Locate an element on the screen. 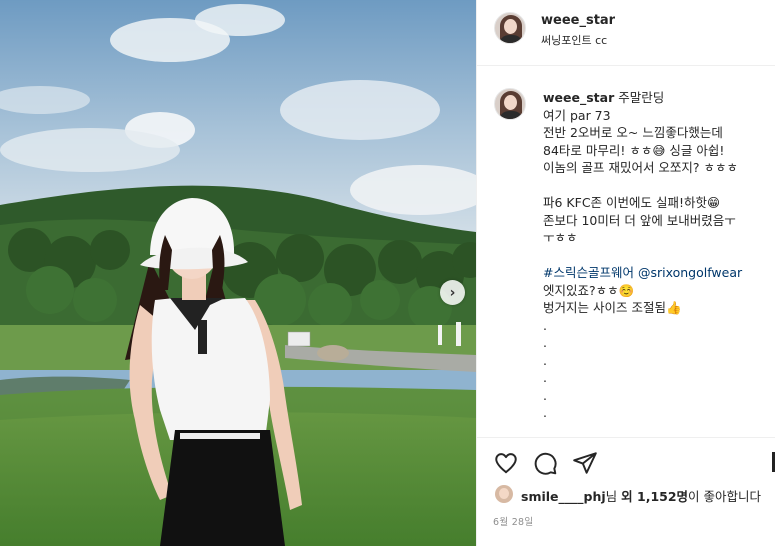 This screenshot has height=546, width=775. caption-title: 주말란딩 is located at coordinates (641, 97).